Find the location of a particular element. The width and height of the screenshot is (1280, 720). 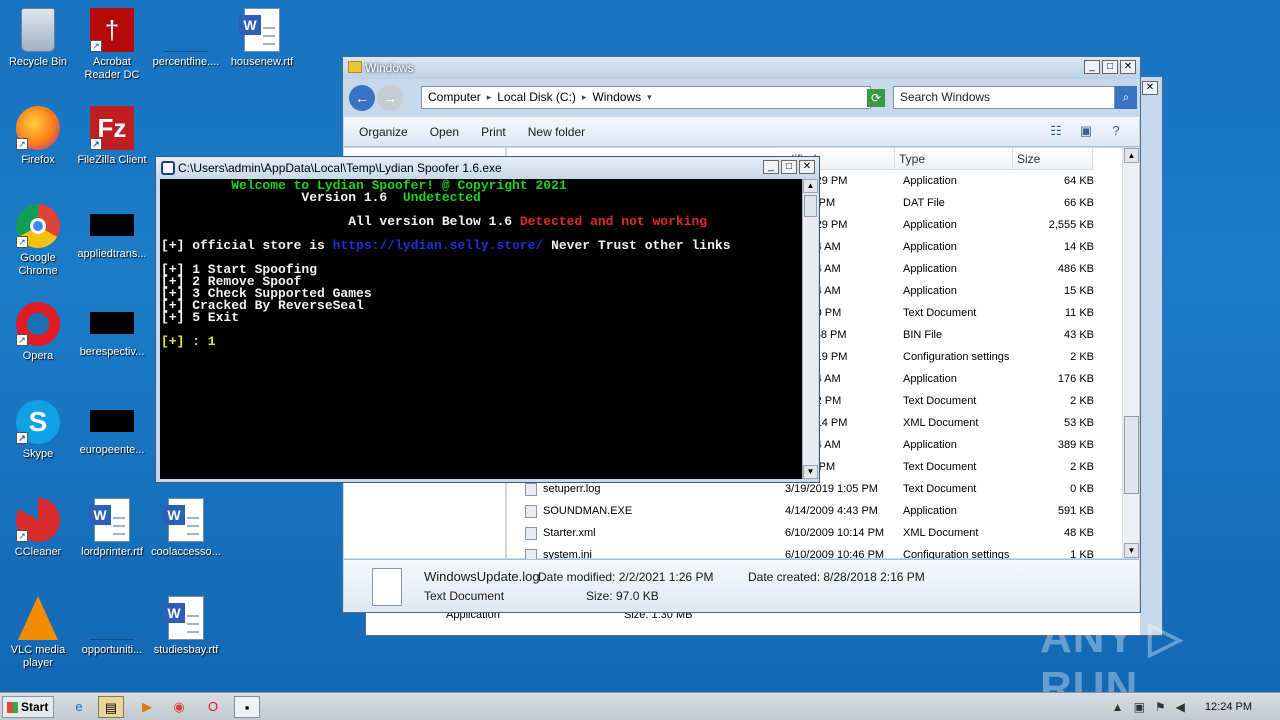

open-button: Open is located at coordinates (444, 132).